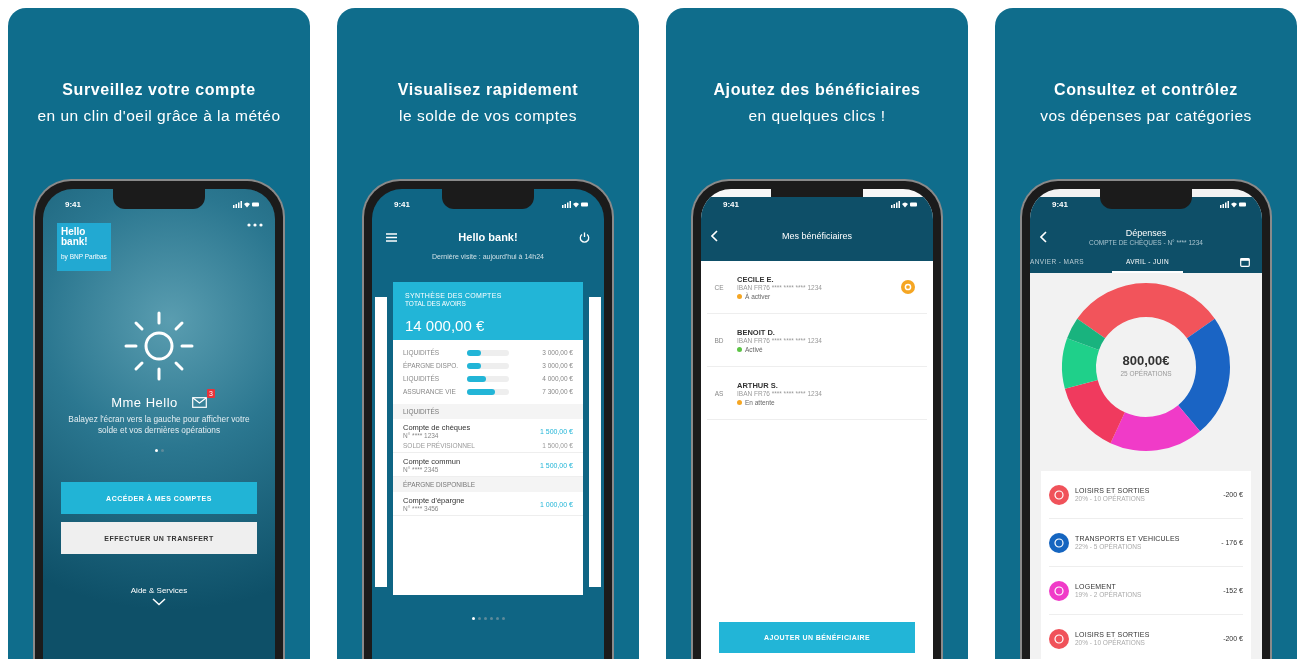  I want to click on panel-subtitle: en un clin d'oeil grâce à la météo, so click(159, 116).